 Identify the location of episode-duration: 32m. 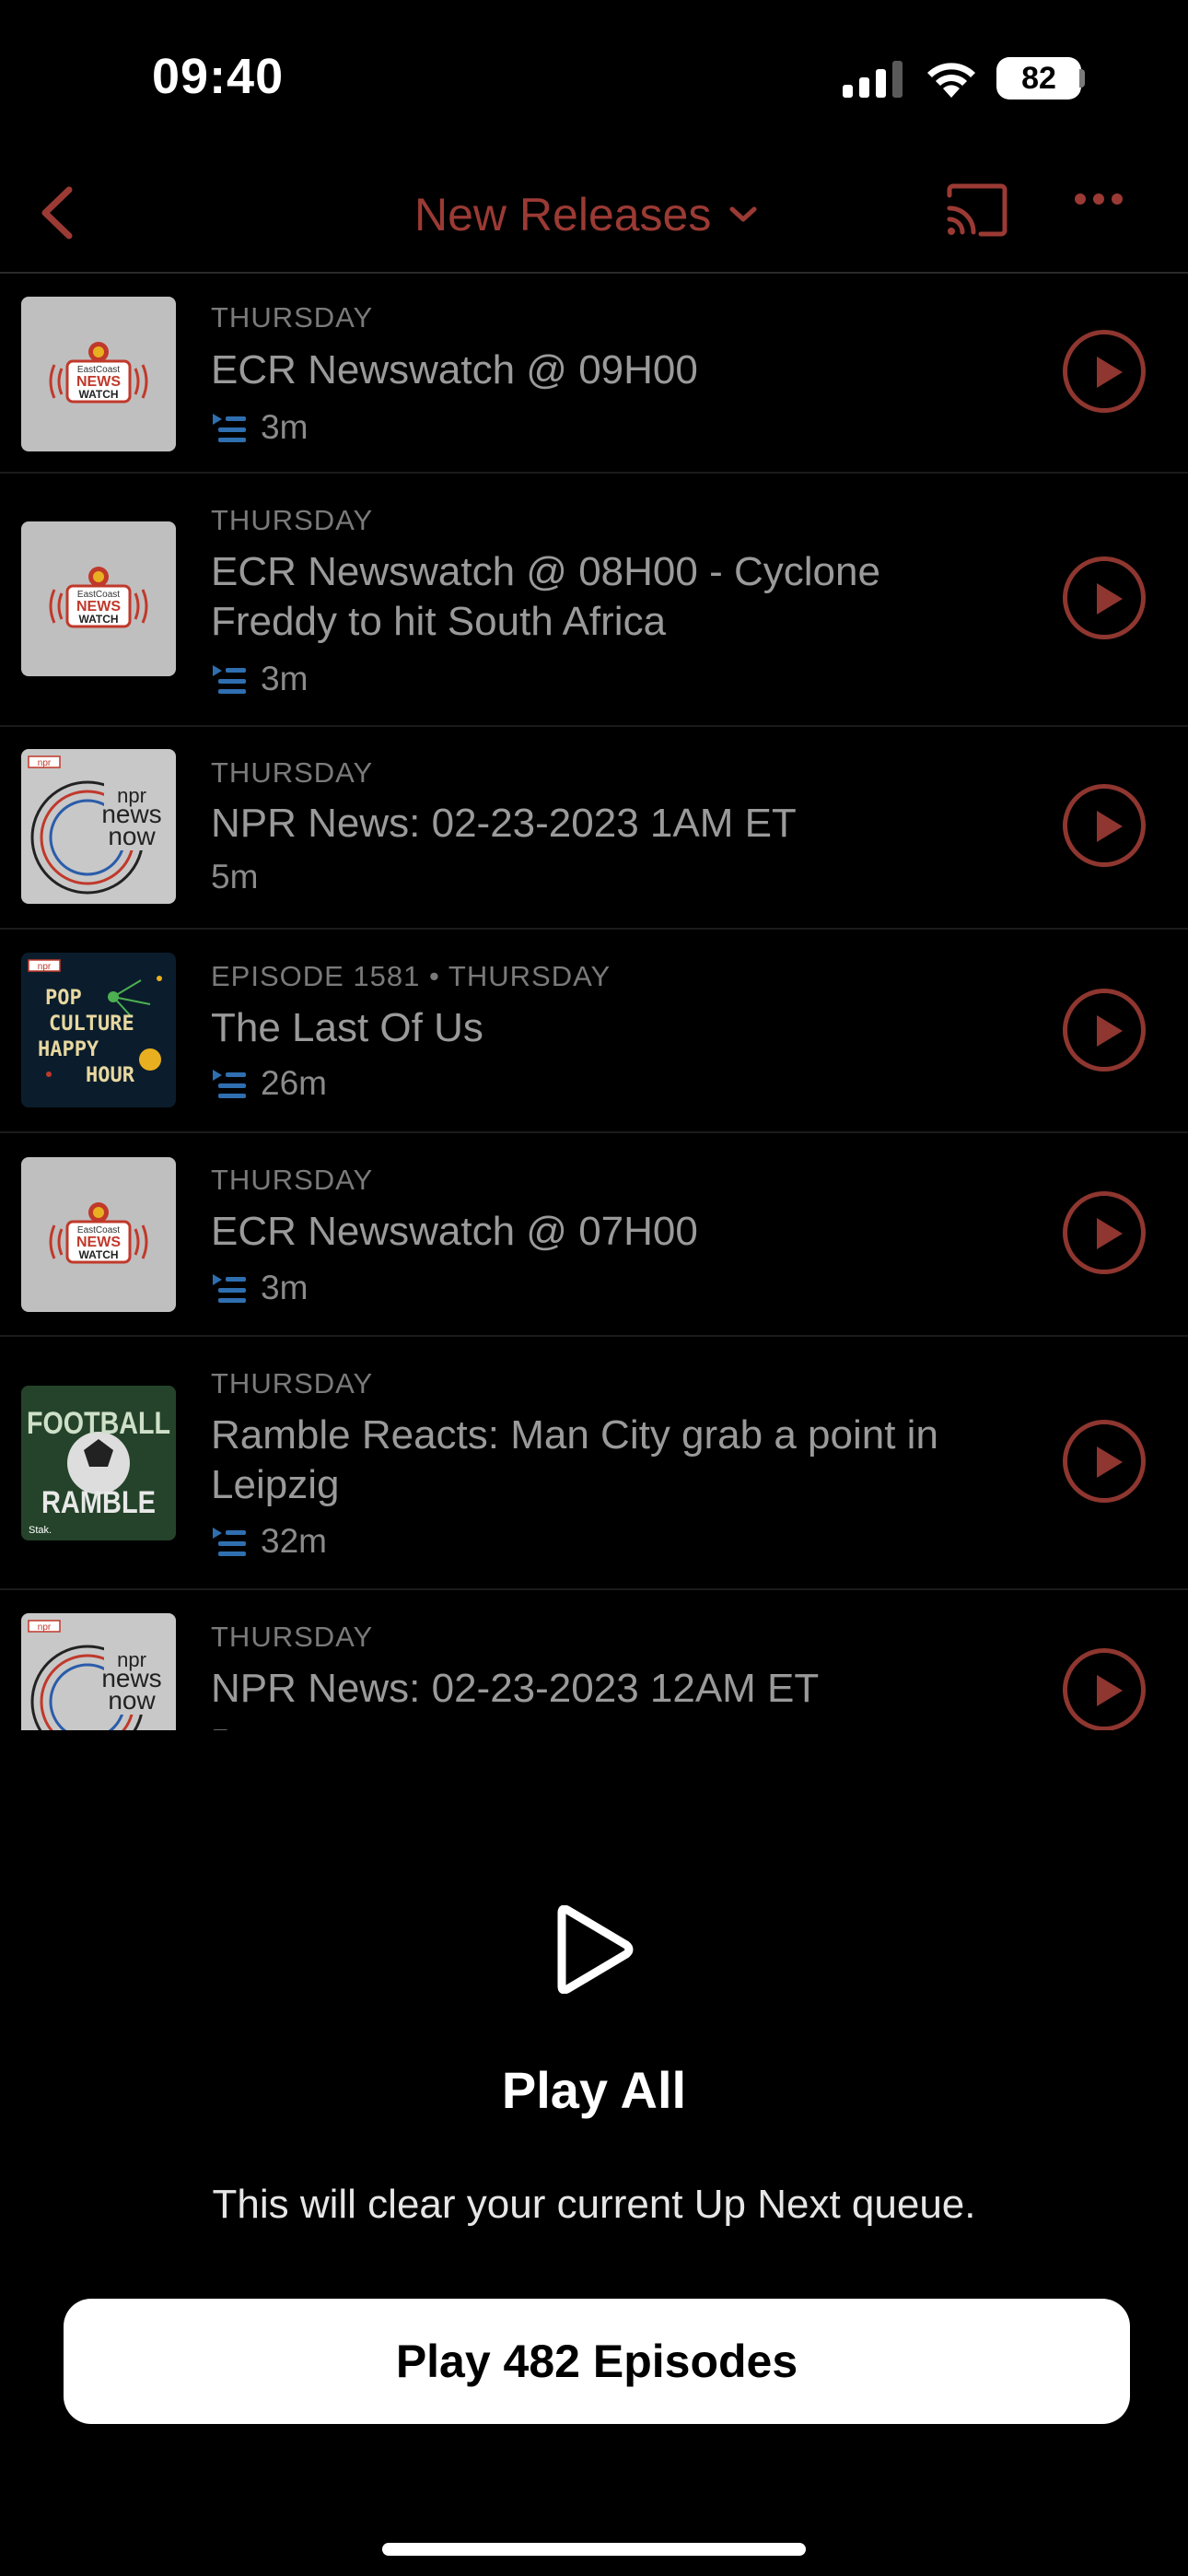
(269, 1541).